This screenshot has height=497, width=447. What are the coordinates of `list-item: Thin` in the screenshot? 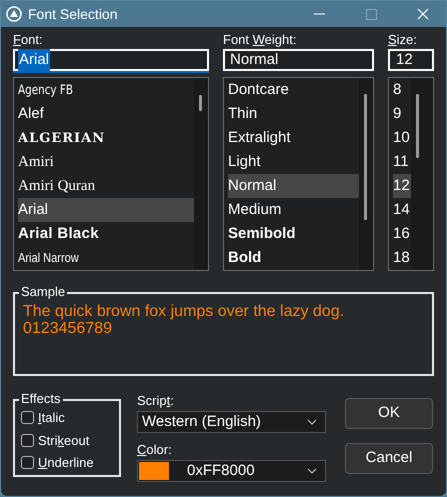 It's located at (293, 114).